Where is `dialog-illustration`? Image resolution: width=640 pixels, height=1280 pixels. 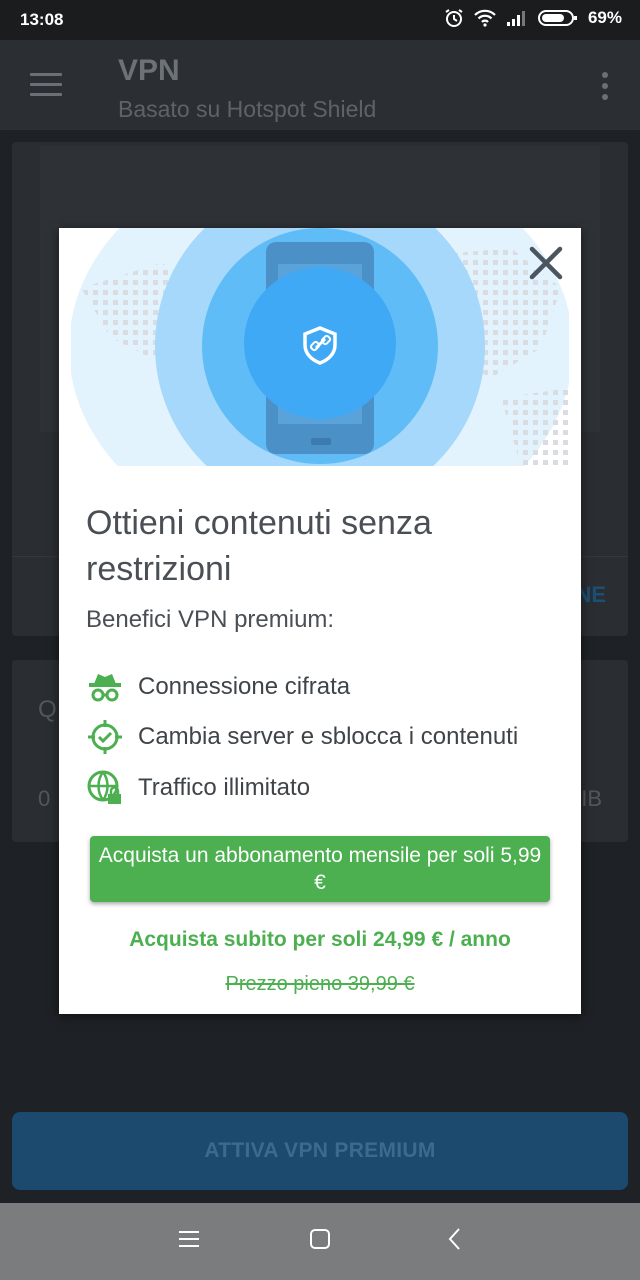 dialog-illustration is located at coordinates (320, 347).